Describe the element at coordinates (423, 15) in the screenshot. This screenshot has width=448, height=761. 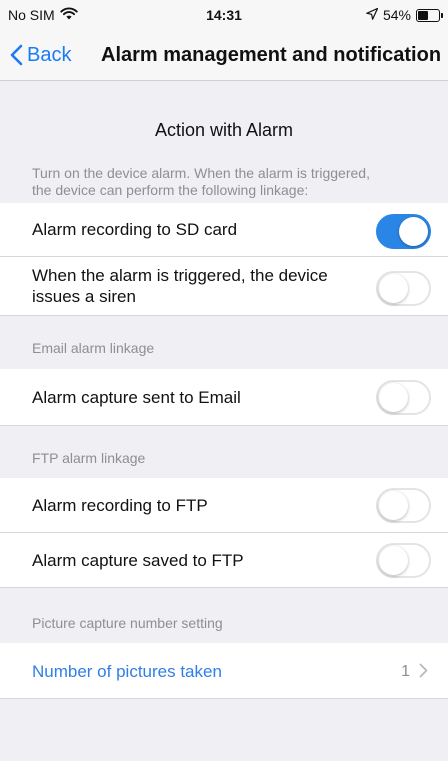
I see `battery-level-fill` at that location.